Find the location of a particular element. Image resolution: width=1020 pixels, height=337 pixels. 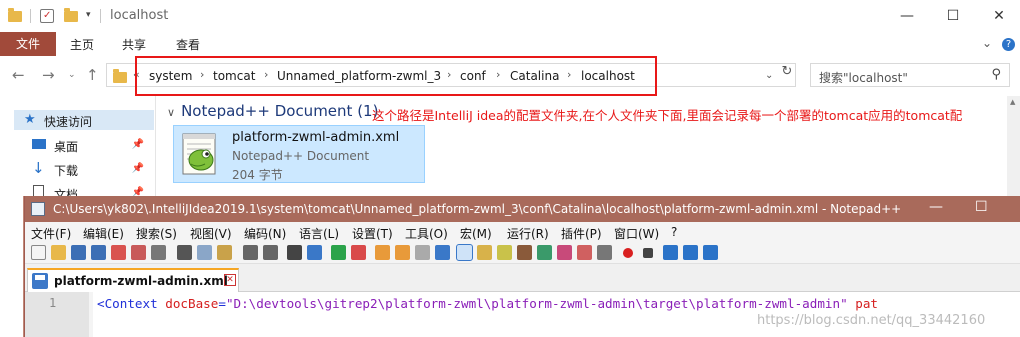

indent-guide-icon is located at coordinates (464, 252).